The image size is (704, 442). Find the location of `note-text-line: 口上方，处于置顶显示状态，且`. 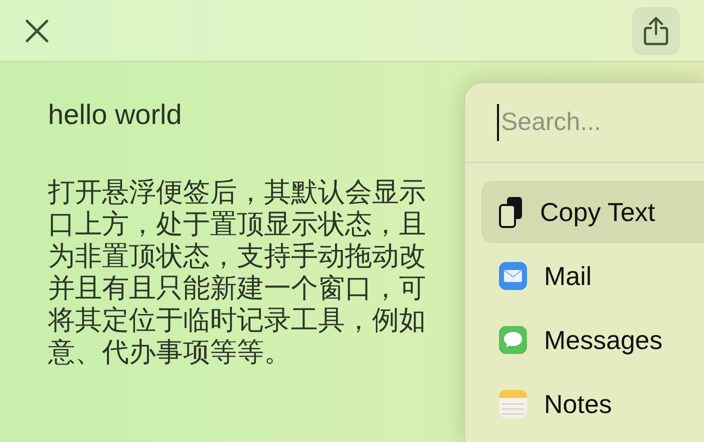

note-text-line: 口上方，处于置顶显示状态，且 is located at coordinates (237, 224).